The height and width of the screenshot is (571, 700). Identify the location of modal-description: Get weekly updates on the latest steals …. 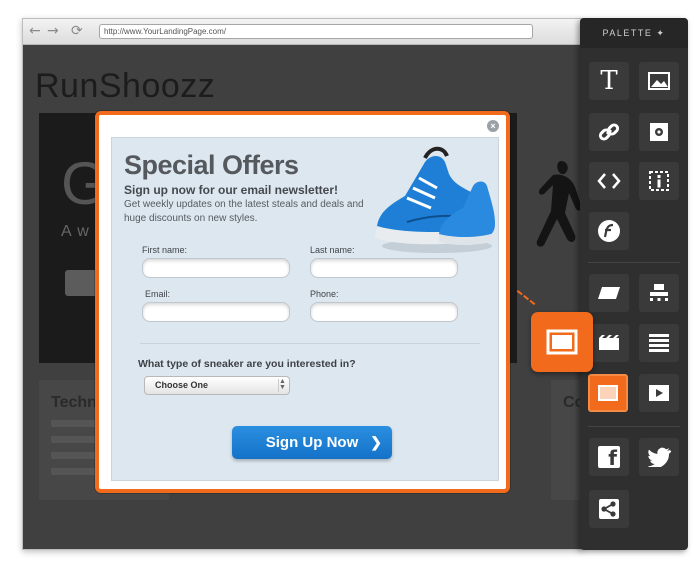
(244, 211).